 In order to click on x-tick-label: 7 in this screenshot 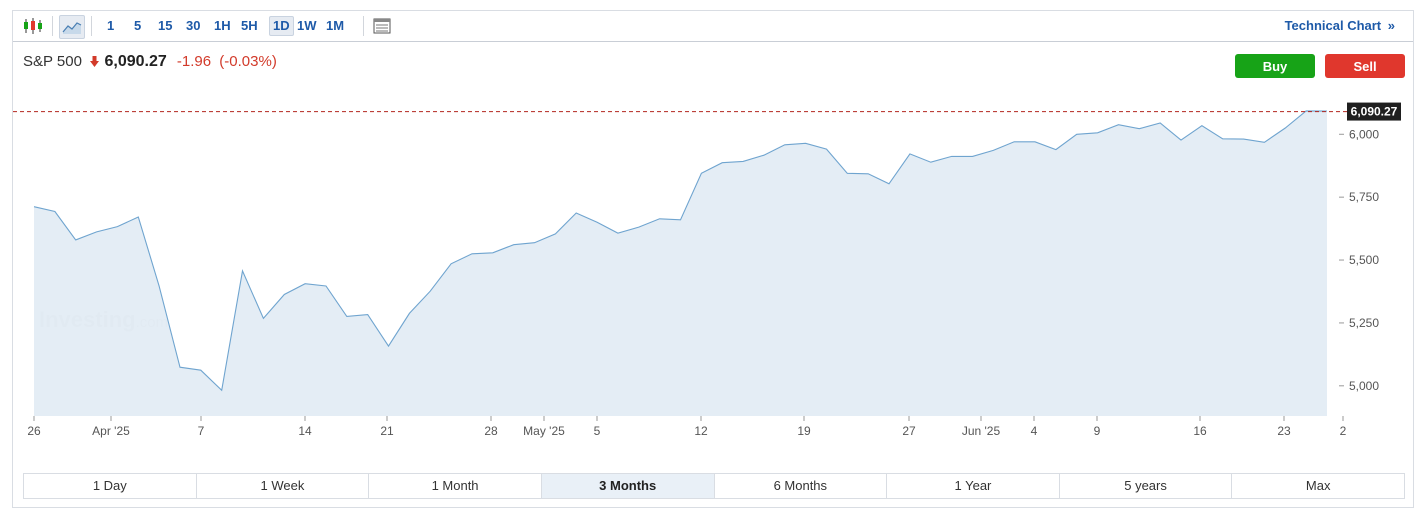, I will do `click(201, 431)`.